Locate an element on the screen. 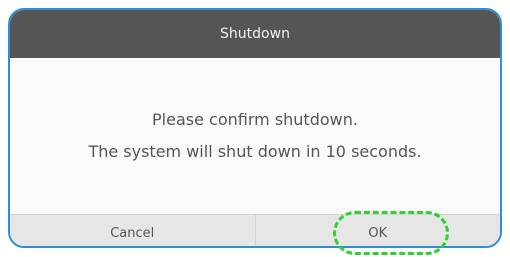 The height and width of the screenshot is (257, 510). cancel-button-label: Cancel is located at coordinates (132, 233).